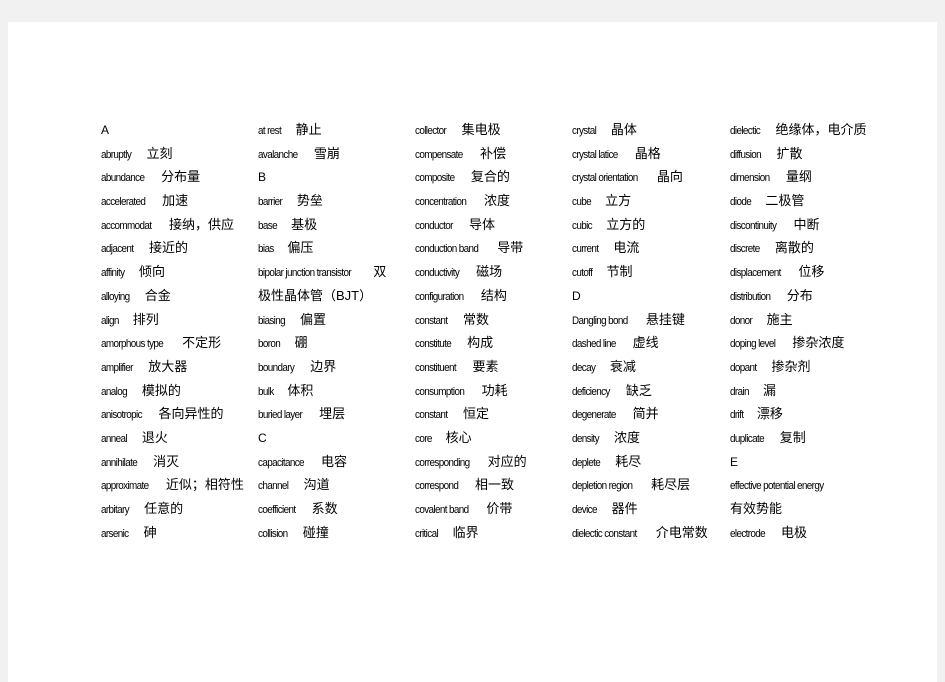 This screenshot has height=682, width=945. I want to click on chinese-translation: 近似；相符性, so click(204, 485).